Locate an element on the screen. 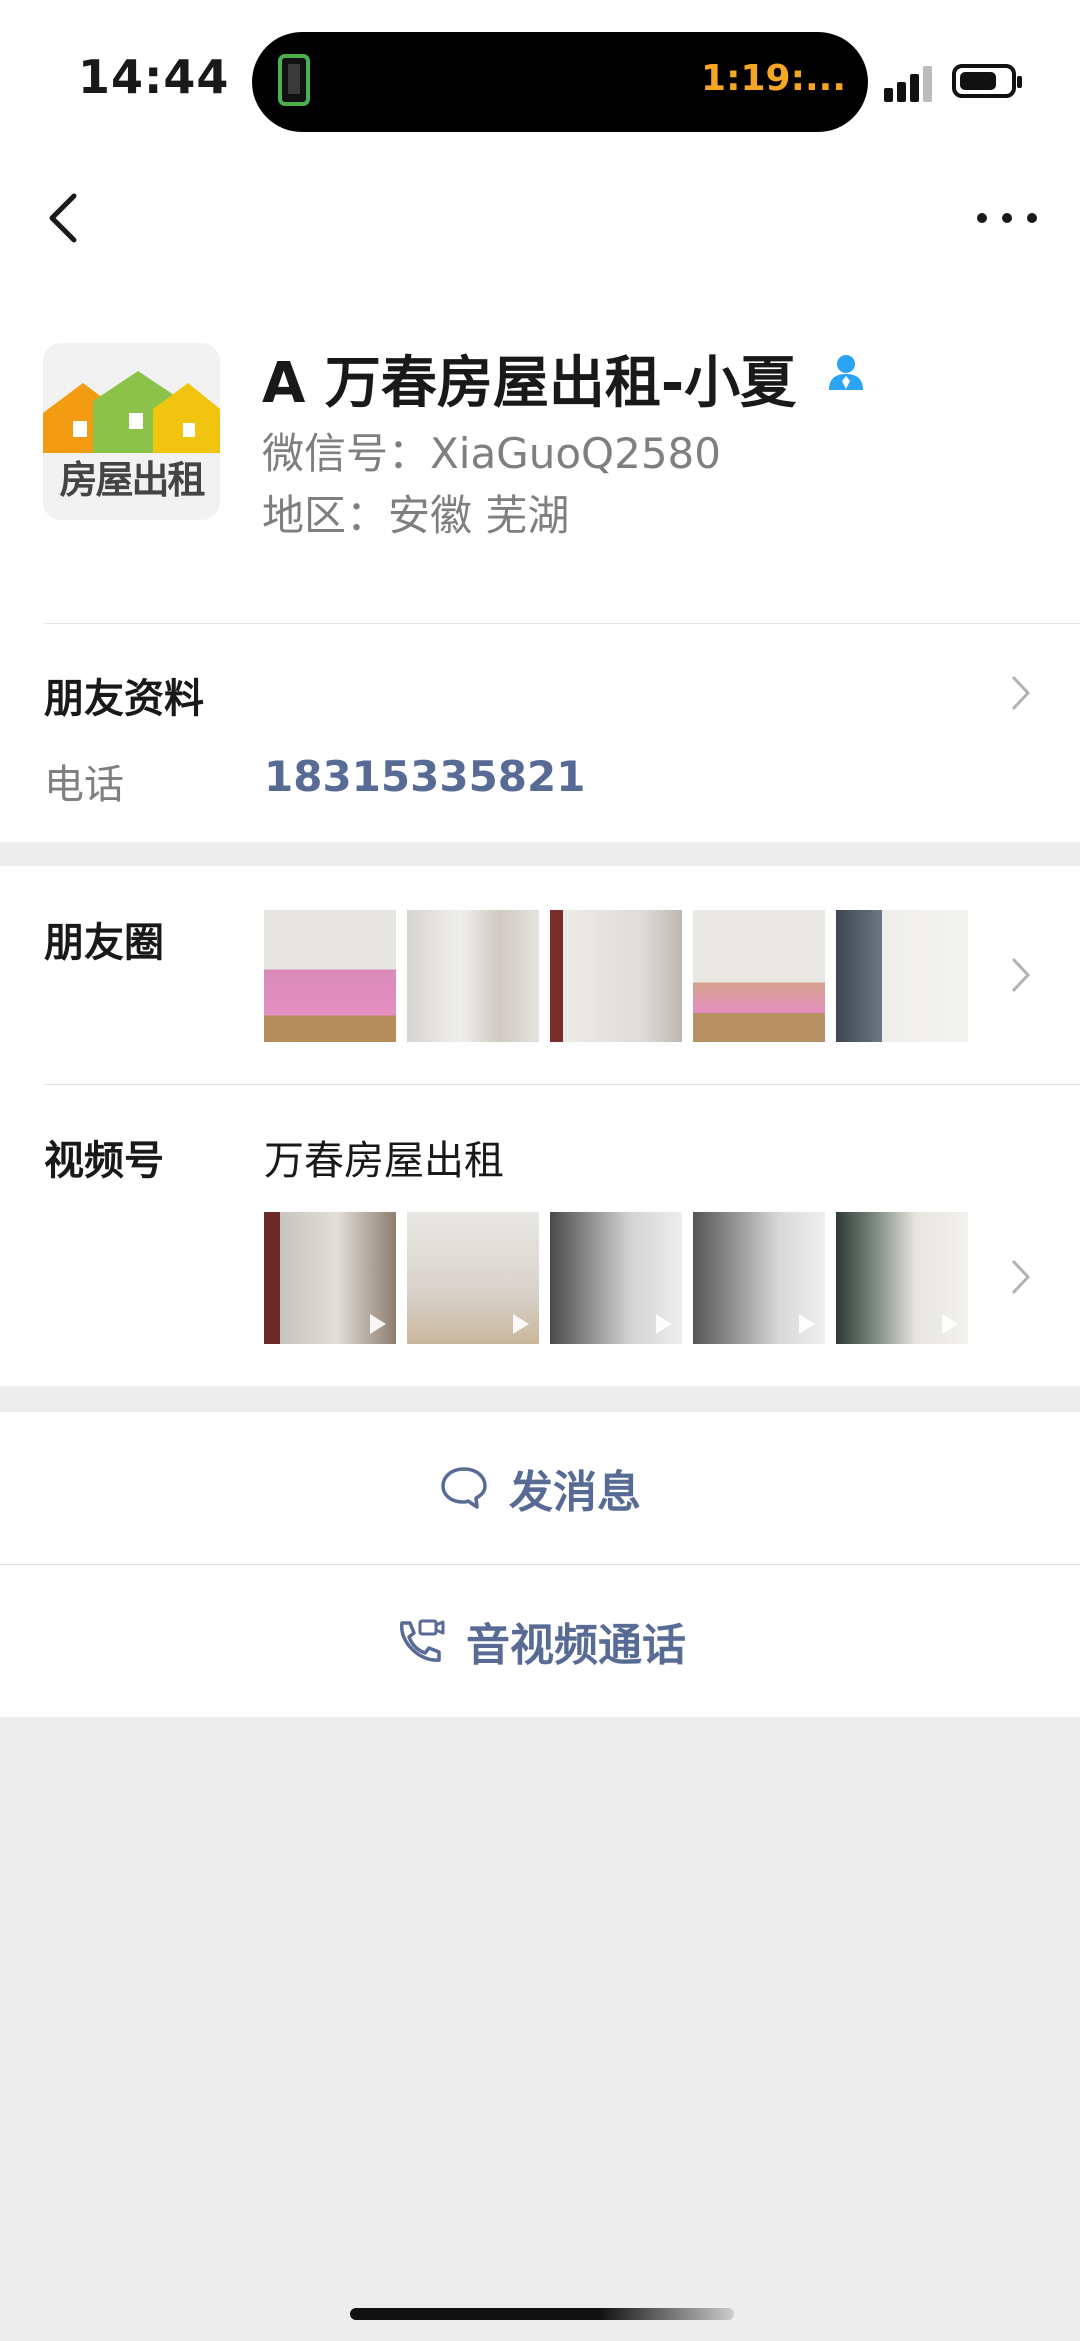 The height and width of the screenshot is (2341, 1080). friend-info-title: 朋友资料 is located at coordinates (124, 699).